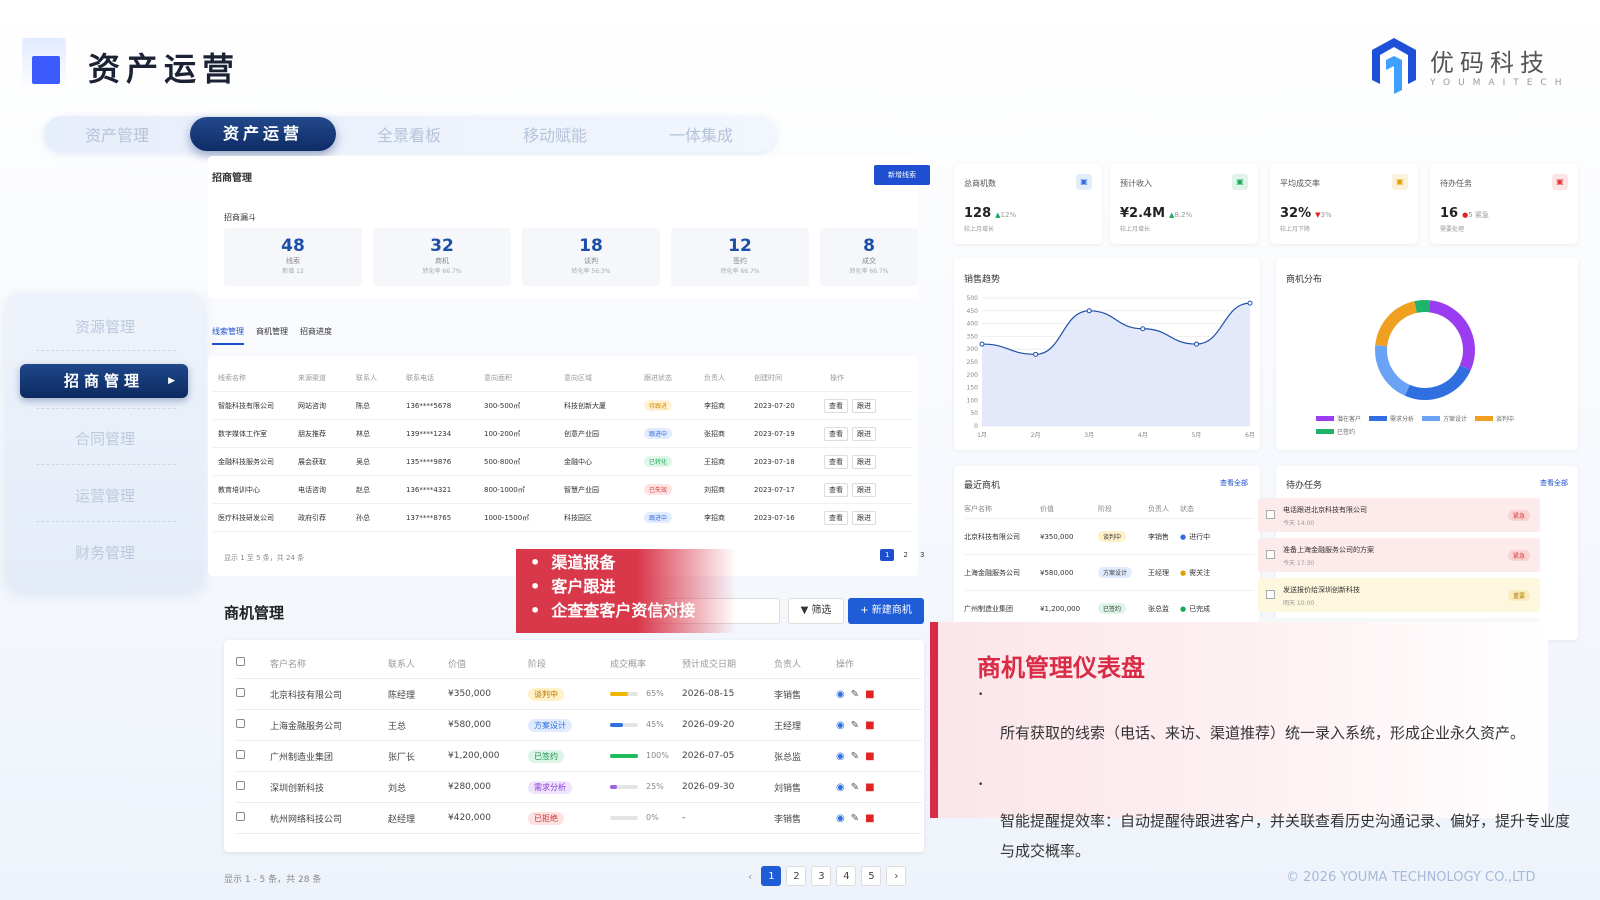  I want to click on subtab-leads: 线索管理, so click(228, 335).